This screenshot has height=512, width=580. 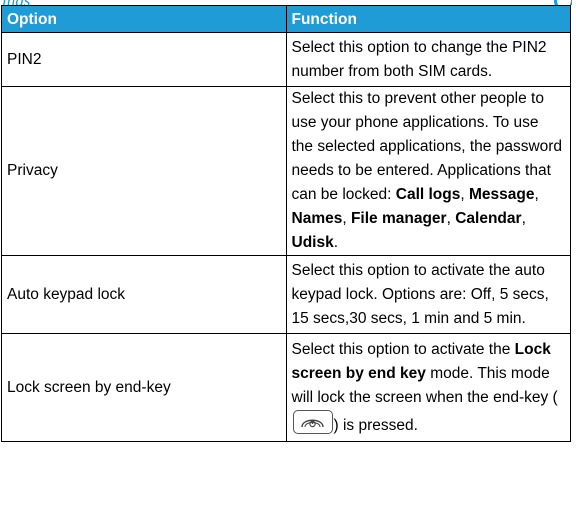 What do you see at coordinates (144, 294) in the screenshot?
I see `option-cell: Auto keypad lock` at bounding box center [144, 294].